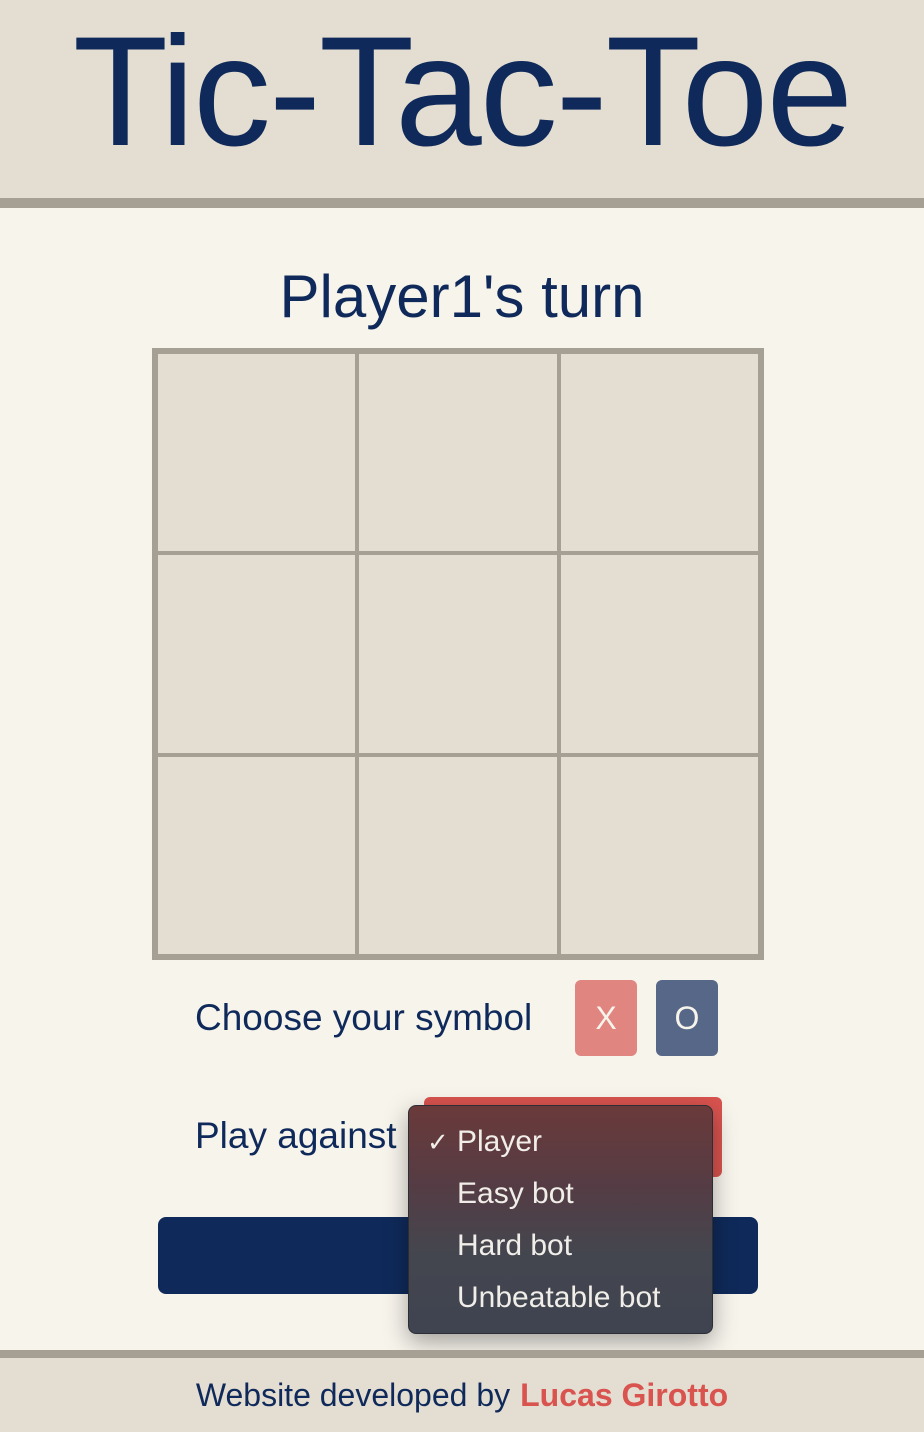 Image resolution: width=924 pixels, height=1432 pixels. Describe the element at coordinates (500, 1141) in the screenshot. I see `option-label: Player` at that location.